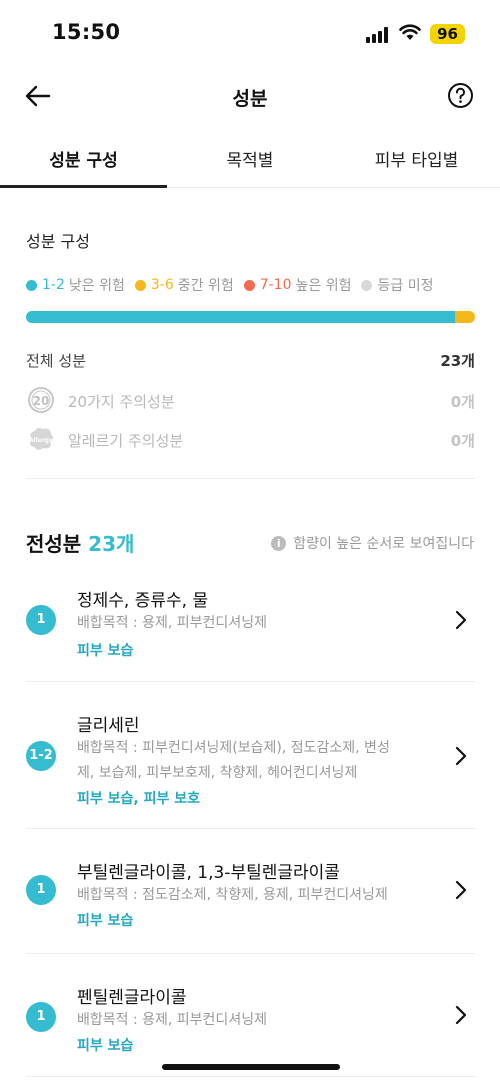 The width and height of the screenshot is (500, 1081). What do you see at coordinates (96, 286) in the screenshot?
I see `legend-low-desc: 낮은 위험` at bounding box center [96, 286].